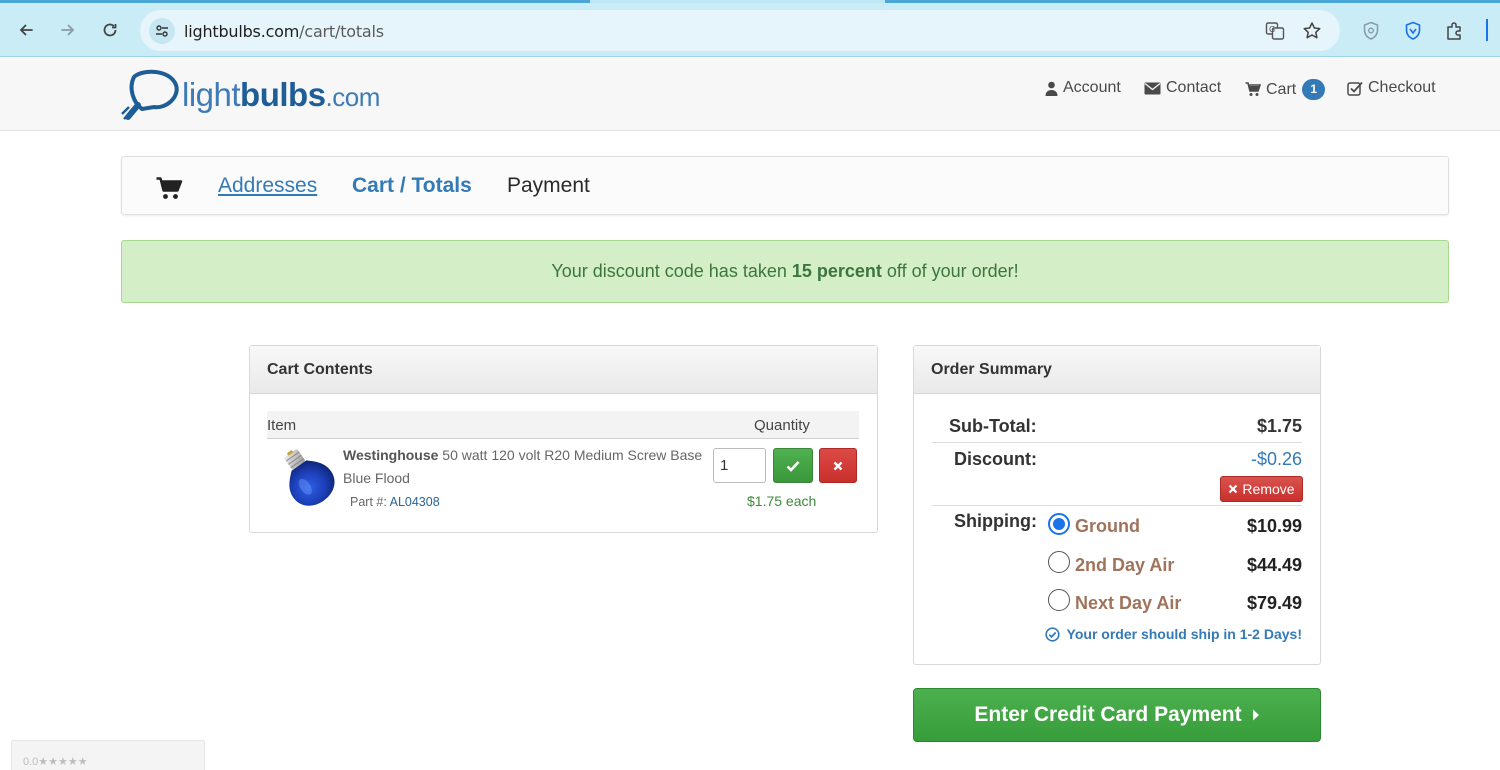 This screenshot has width=1500, height=770. What do you see at coordinates (548, 185) in the screenshot?
I see `step-payment: Payment` at bounding box center [548, 185].